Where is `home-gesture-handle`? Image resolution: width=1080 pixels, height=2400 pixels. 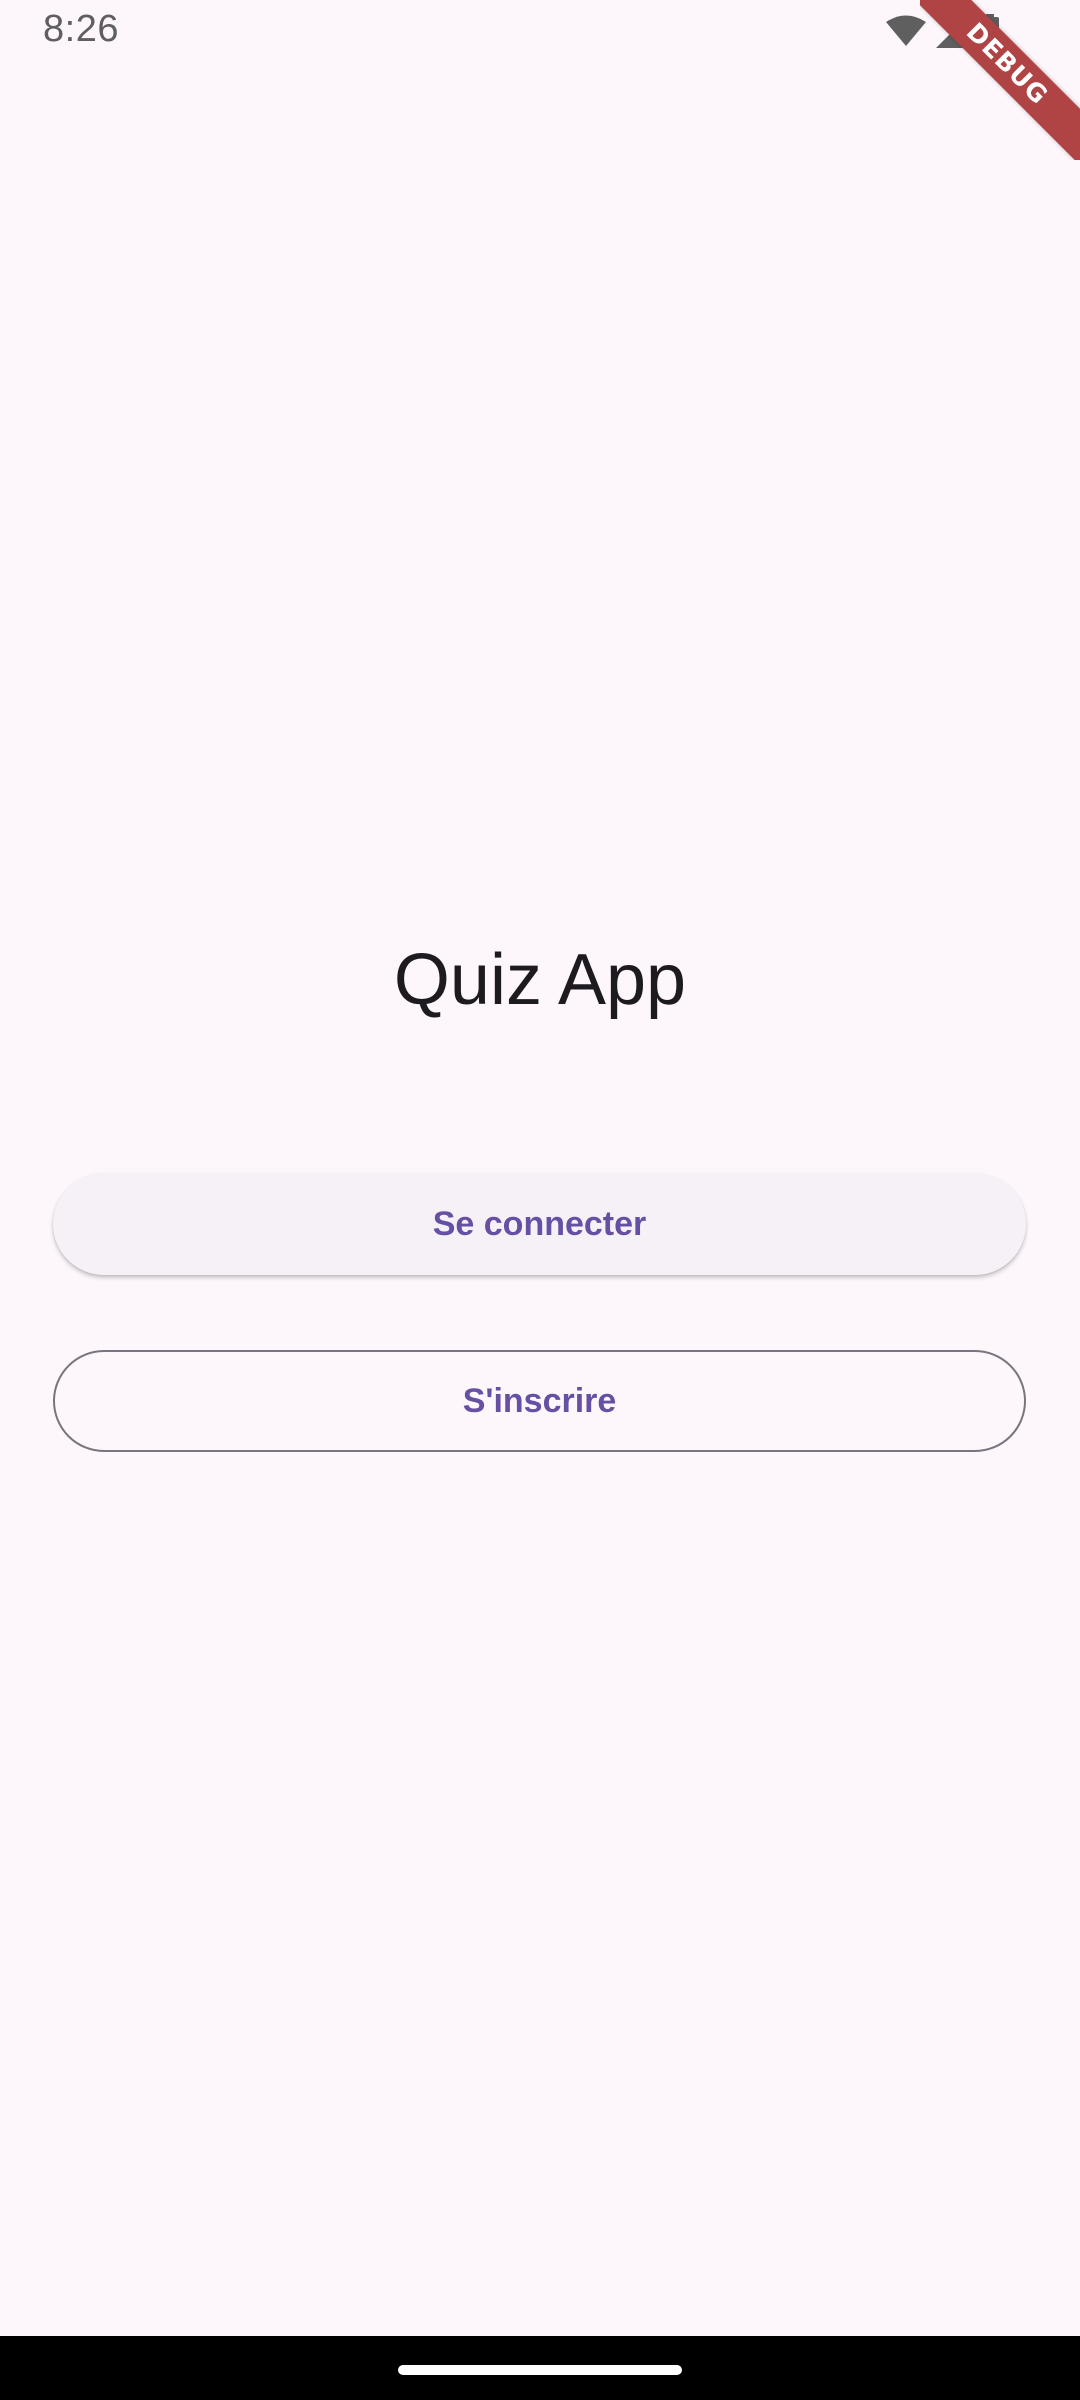 home-gesture-handle is located at coordinates (540, 2370).